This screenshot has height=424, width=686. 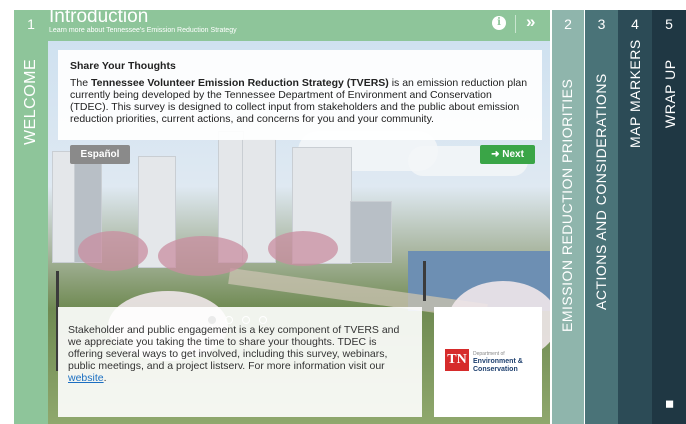 I want to click on header-divider, so click(x=515, y=24).